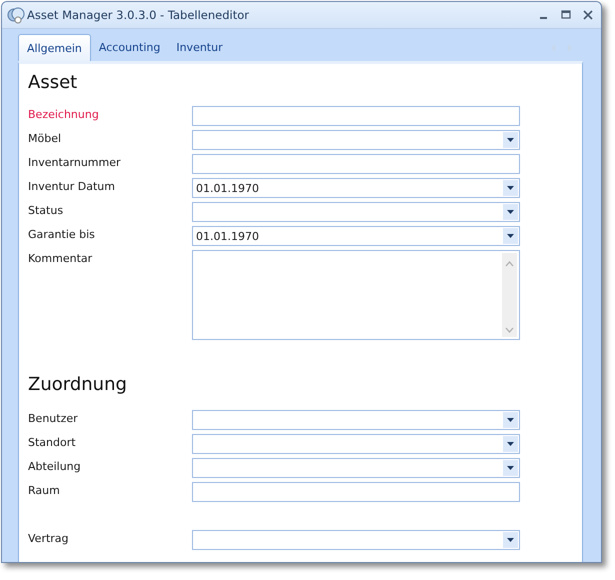 The width and height of the screenshot is (615, 580). I want to click on field-label: Abteilung, so click(55, 466).